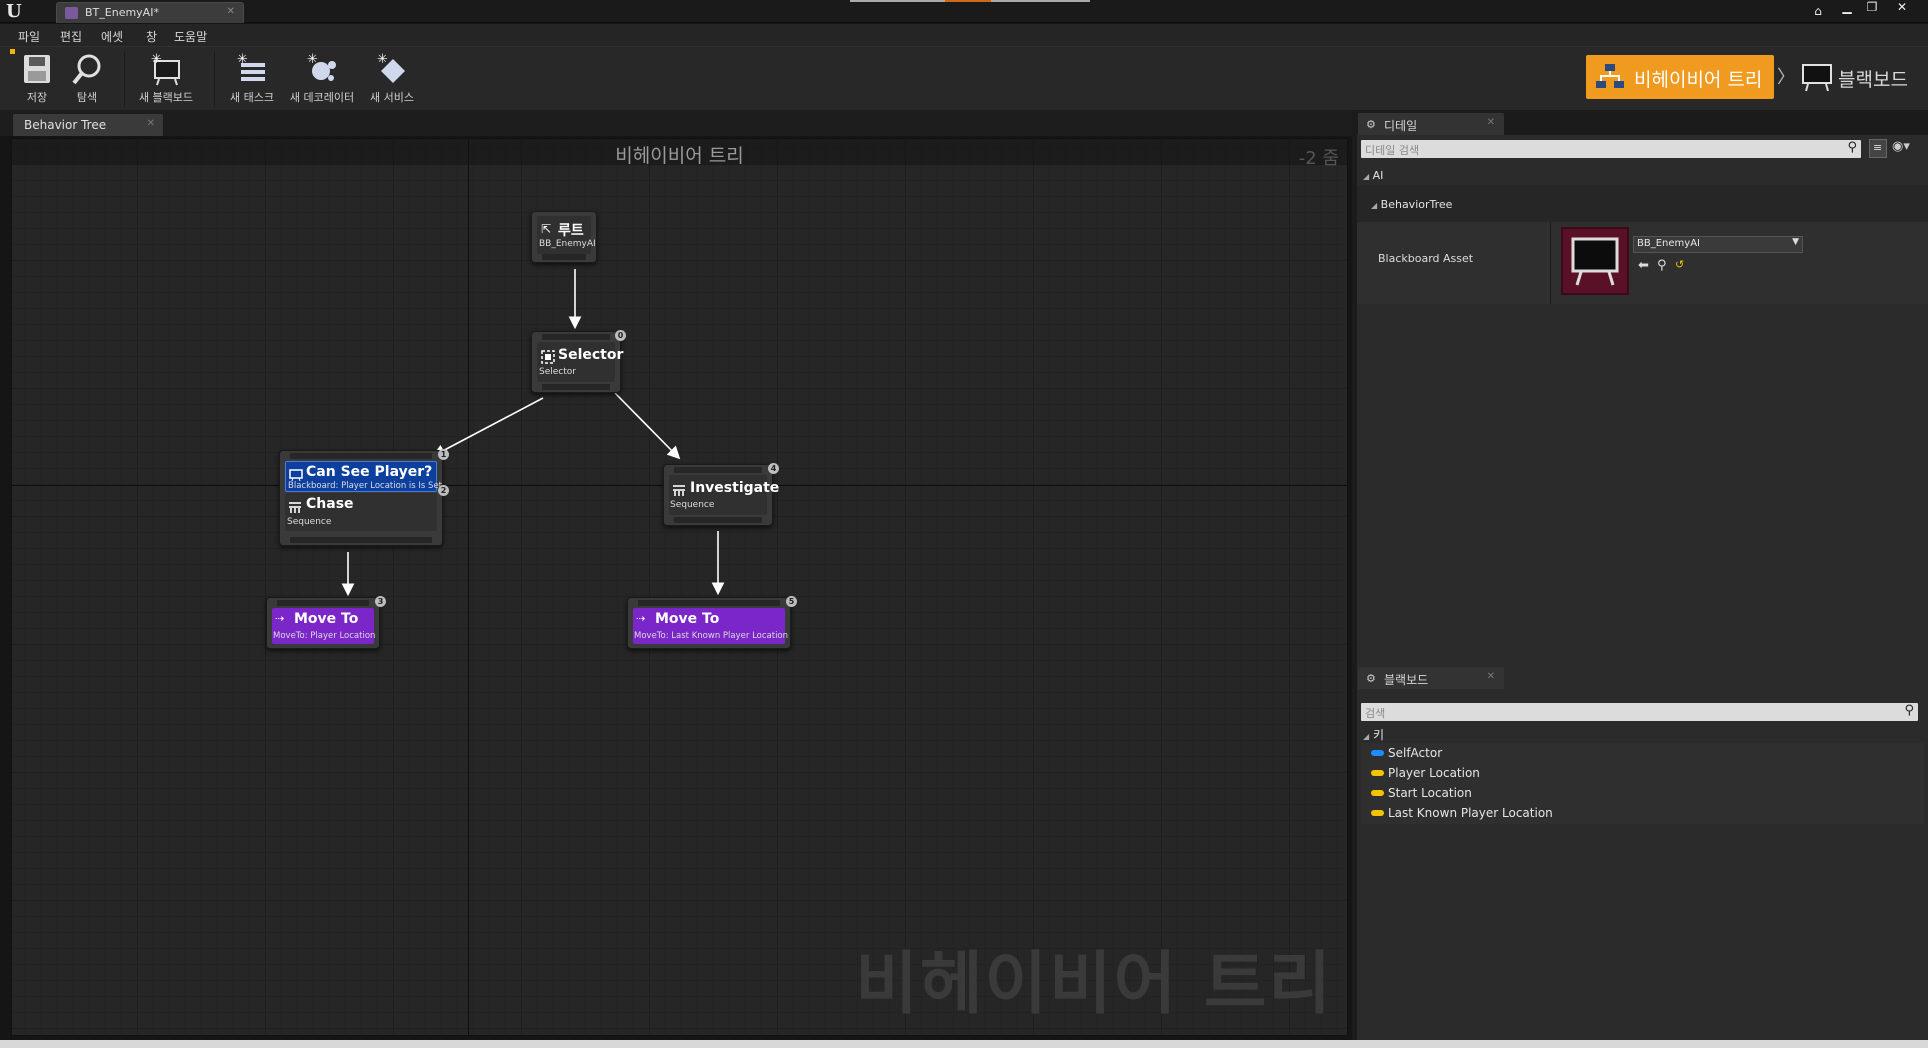 The width and height of the screenshot is (1928, 1048). I want to click on moveto-player-node: ⇢ Move To MoveTo: Player Location 3, so click(326, 622).